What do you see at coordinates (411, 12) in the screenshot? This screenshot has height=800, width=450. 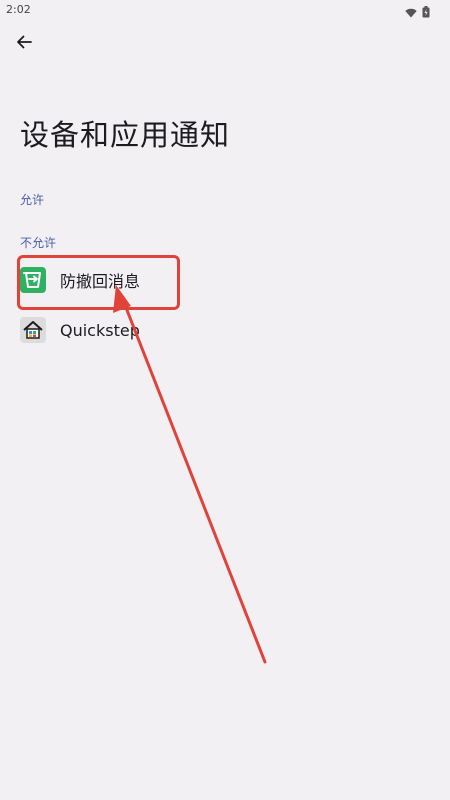 I see `wifi-icon` at bounding box center [411, 12].